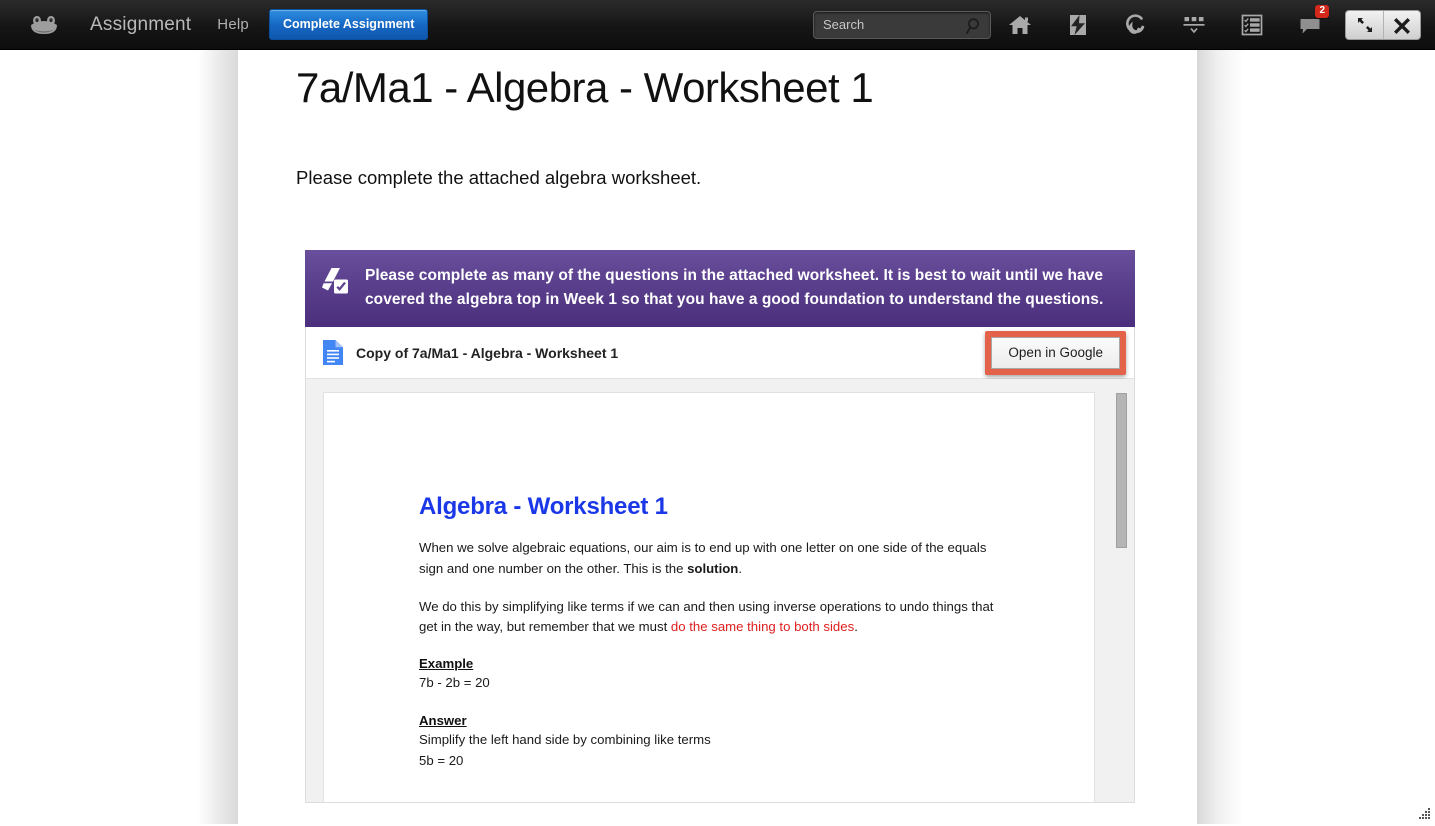 The width and height of the screenshot is (1435, 826). What do you see at coordinates (333, 352) in the screenshot?
I see `google-docs-icon` at bounding box center [333, 352].